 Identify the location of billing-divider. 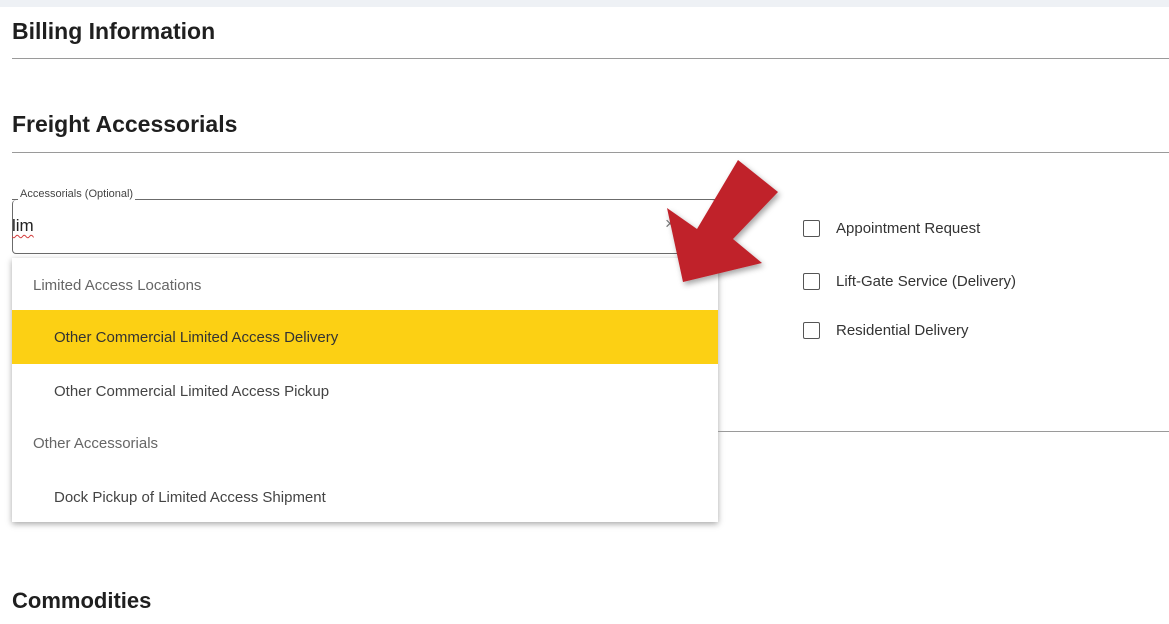
(590, 58).